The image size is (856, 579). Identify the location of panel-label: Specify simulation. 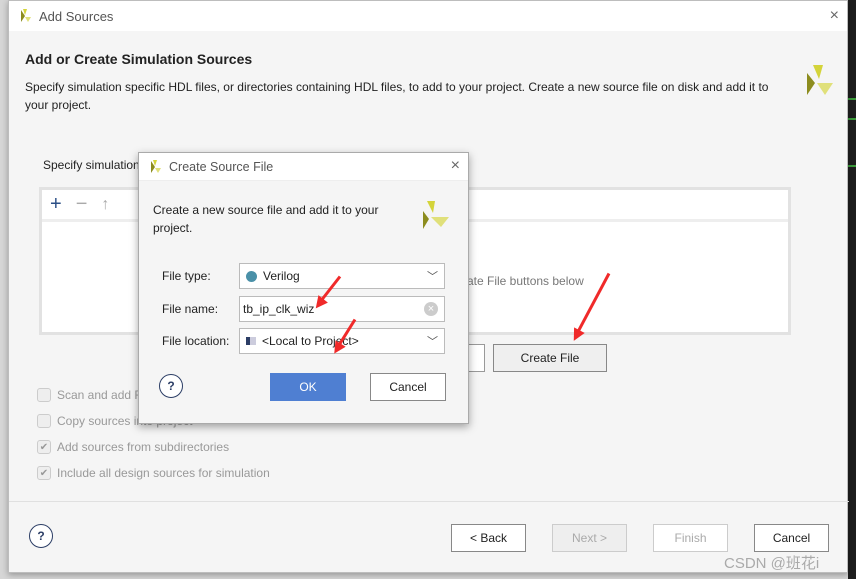
(91, 165).